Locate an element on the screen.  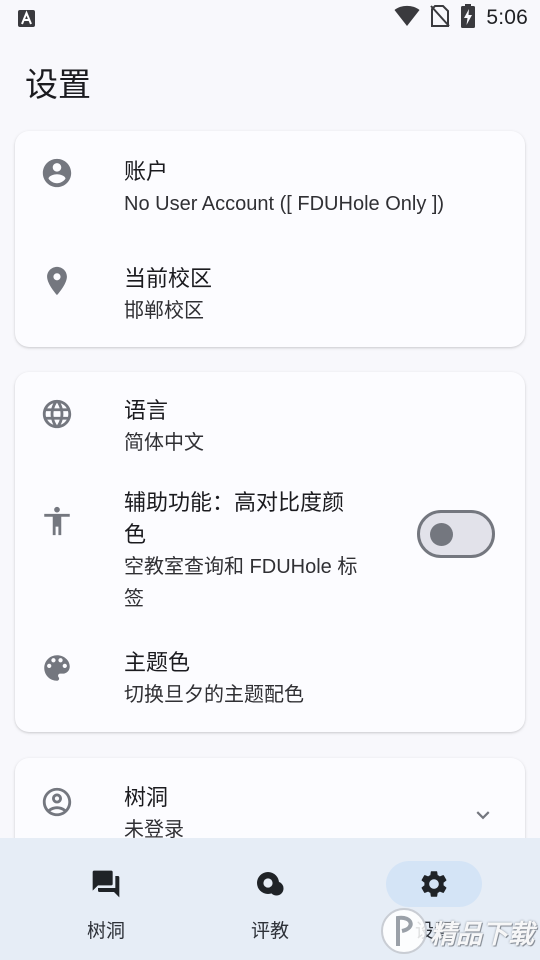
accessibility-title-line1: 辅助功能：高对比度颜 is located at coordinates (234, 502).